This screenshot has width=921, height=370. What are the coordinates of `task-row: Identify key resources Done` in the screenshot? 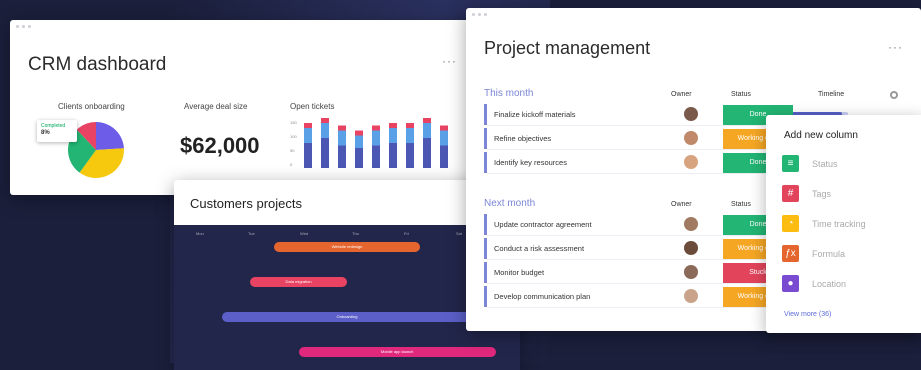 It's located at (638, 163).